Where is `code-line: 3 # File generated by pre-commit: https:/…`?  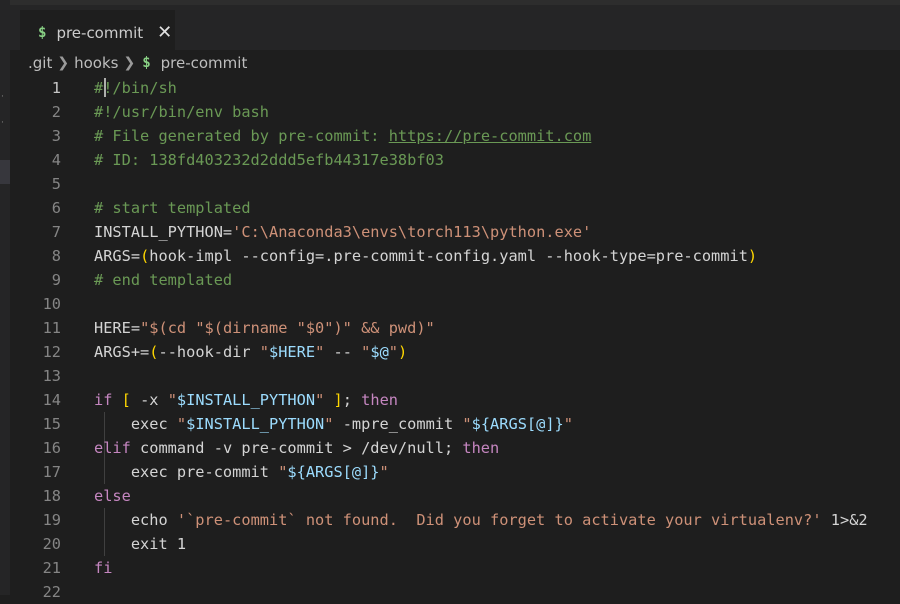
code-line: 3 # File generated by pre-commit: https:/… is located at coordinates (455, 136).